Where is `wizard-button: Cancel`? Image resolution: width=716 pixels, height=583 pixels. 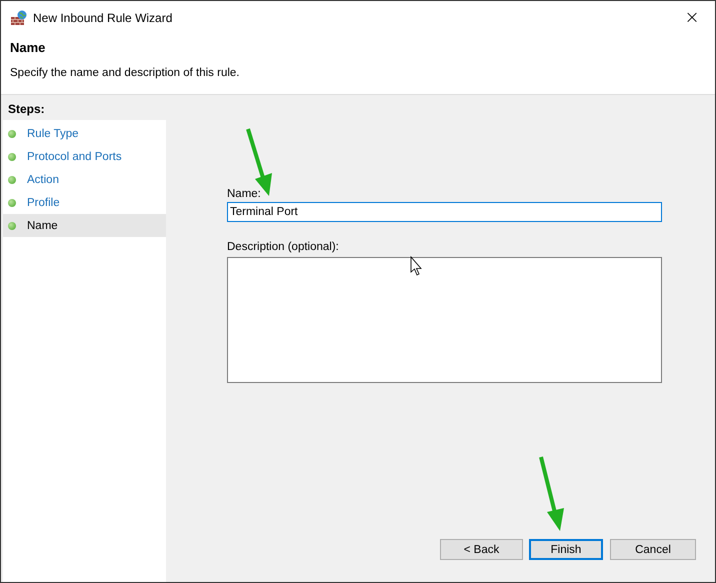 wizard-button: Cancel is located at coordinates (653, 549).